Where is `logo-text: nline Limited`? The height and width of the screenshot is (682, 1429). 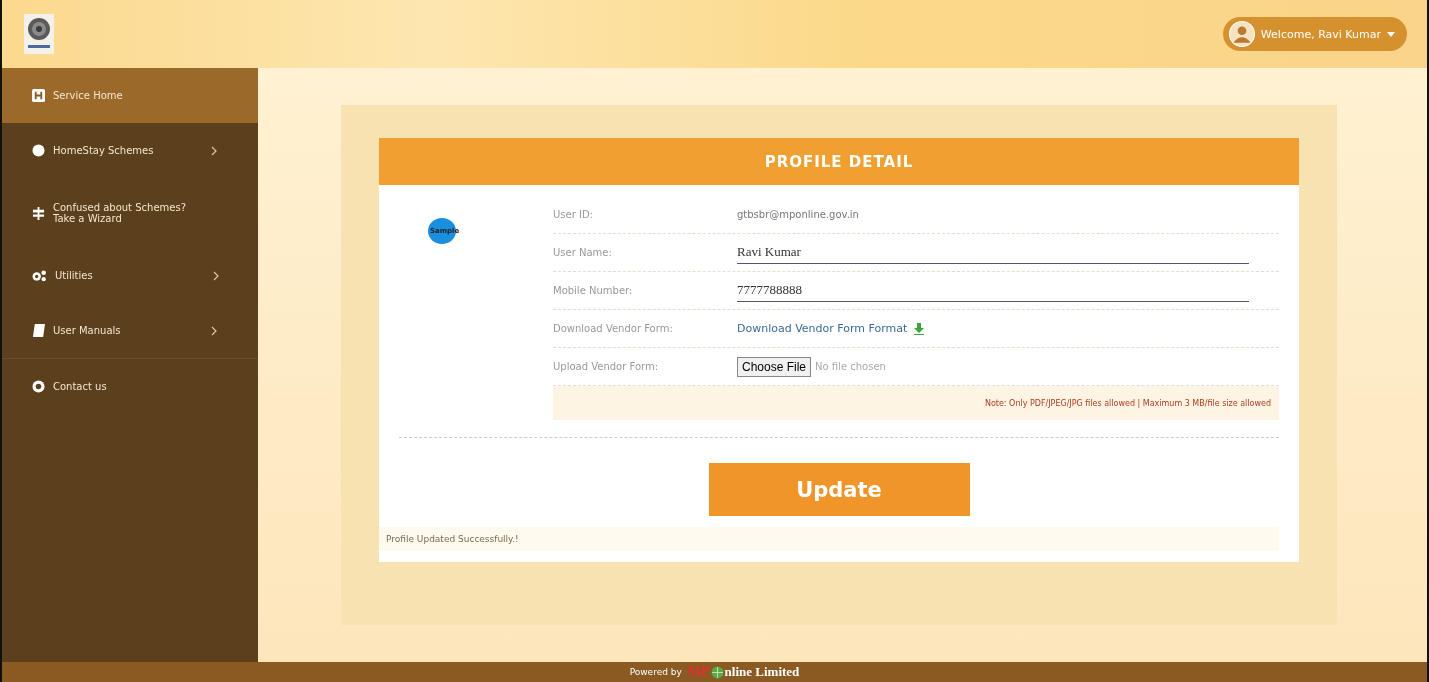
logo-text: nline Limited is located at coordinates (762, 672).